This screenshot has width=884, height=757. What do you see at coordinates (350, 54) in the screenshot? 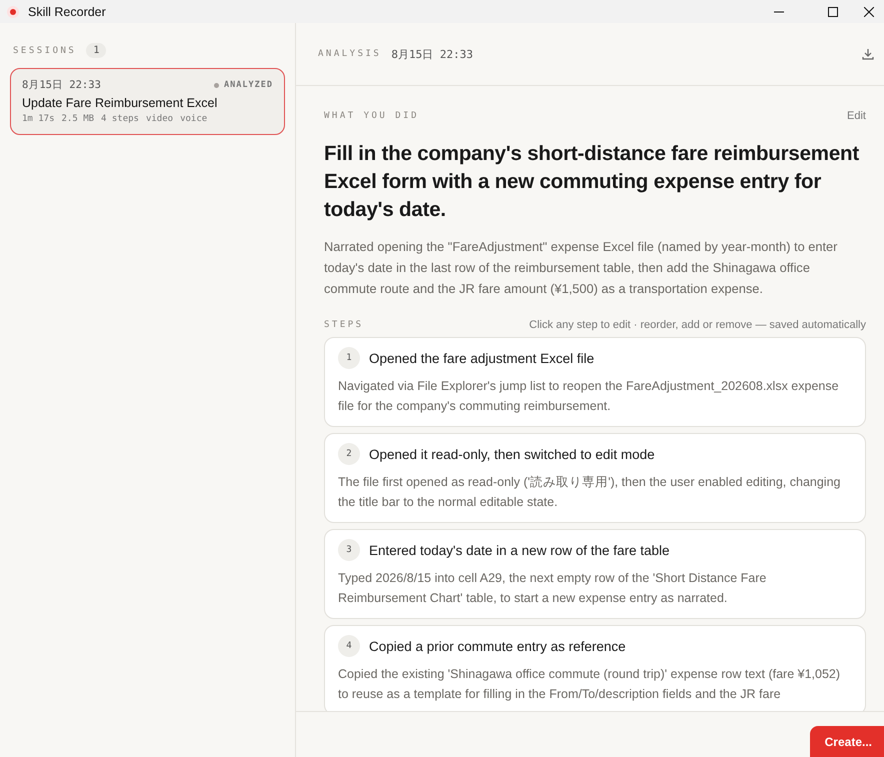
I see `analysis-label: ANALYSIS` at bounding box center [350, 54].